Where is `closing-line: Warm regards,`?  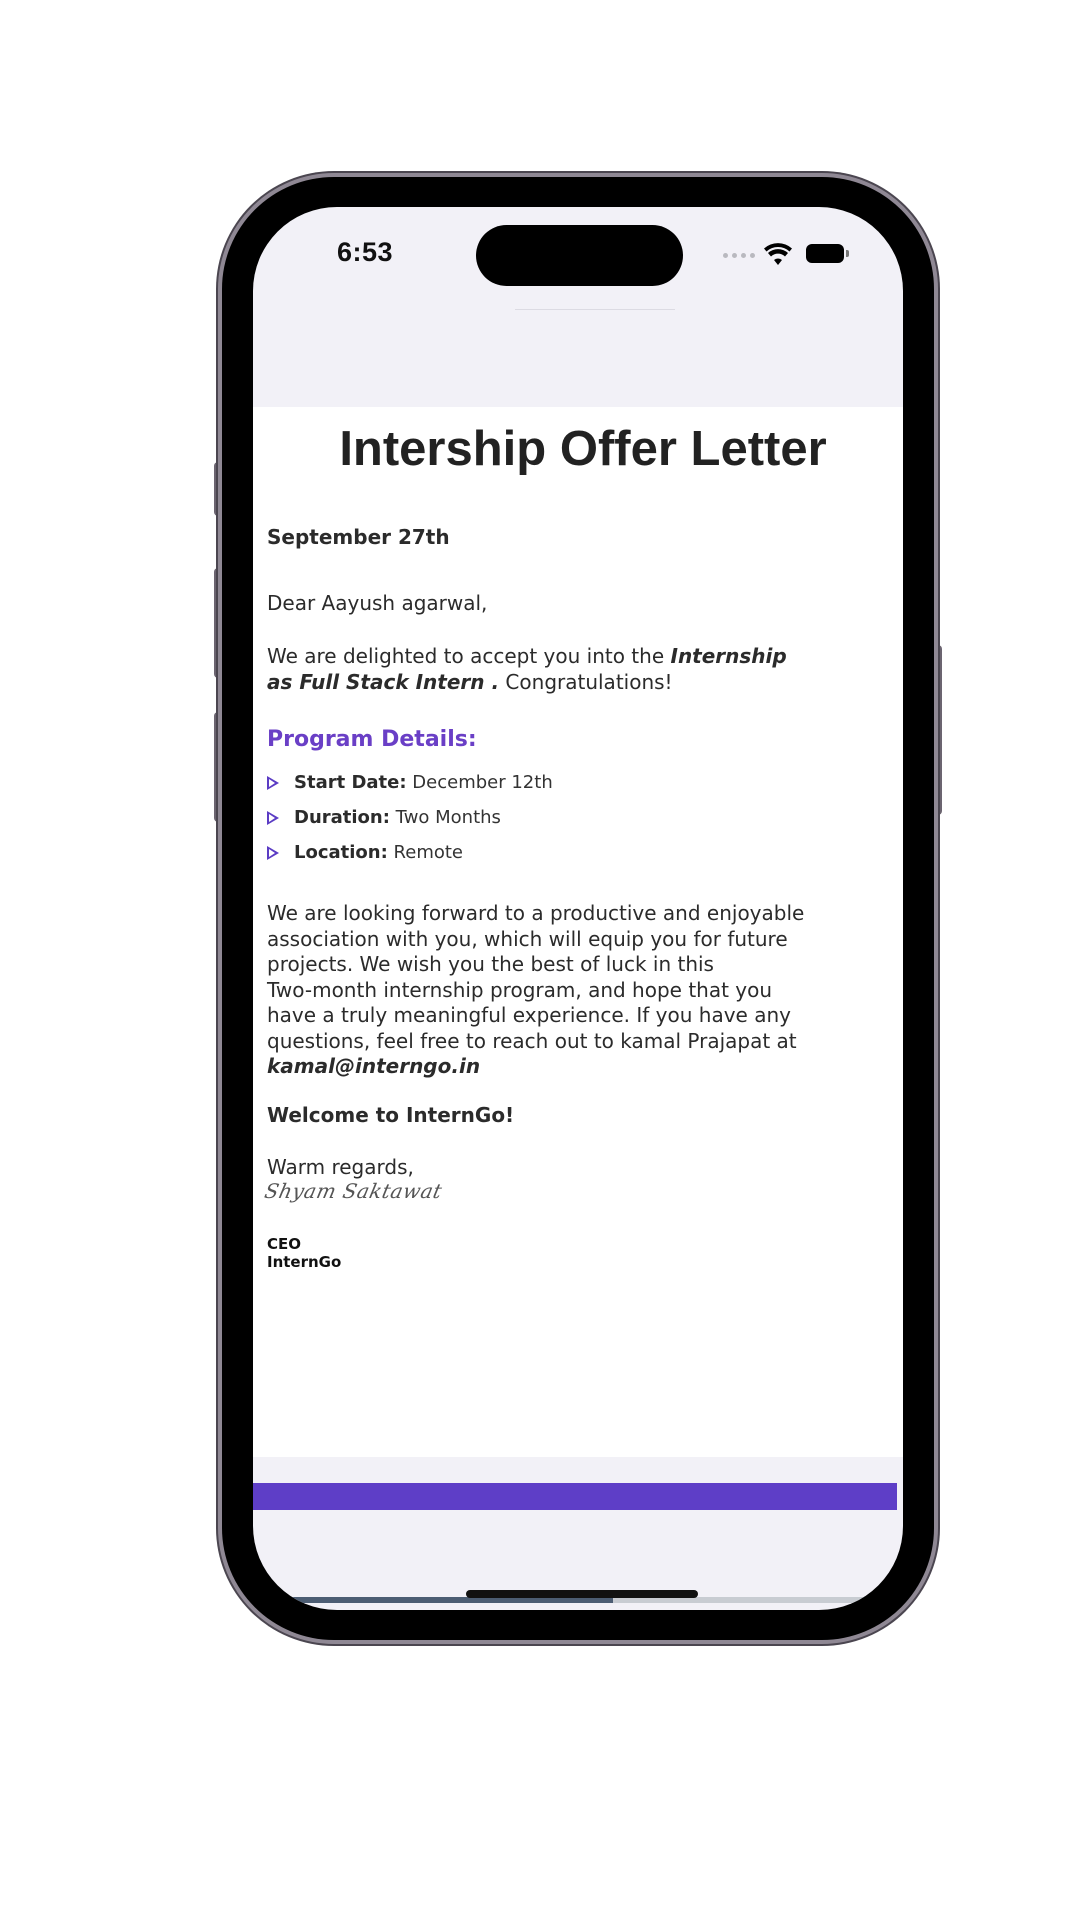
closing-line: Warm regards, is located at coordinates (340, 1167).